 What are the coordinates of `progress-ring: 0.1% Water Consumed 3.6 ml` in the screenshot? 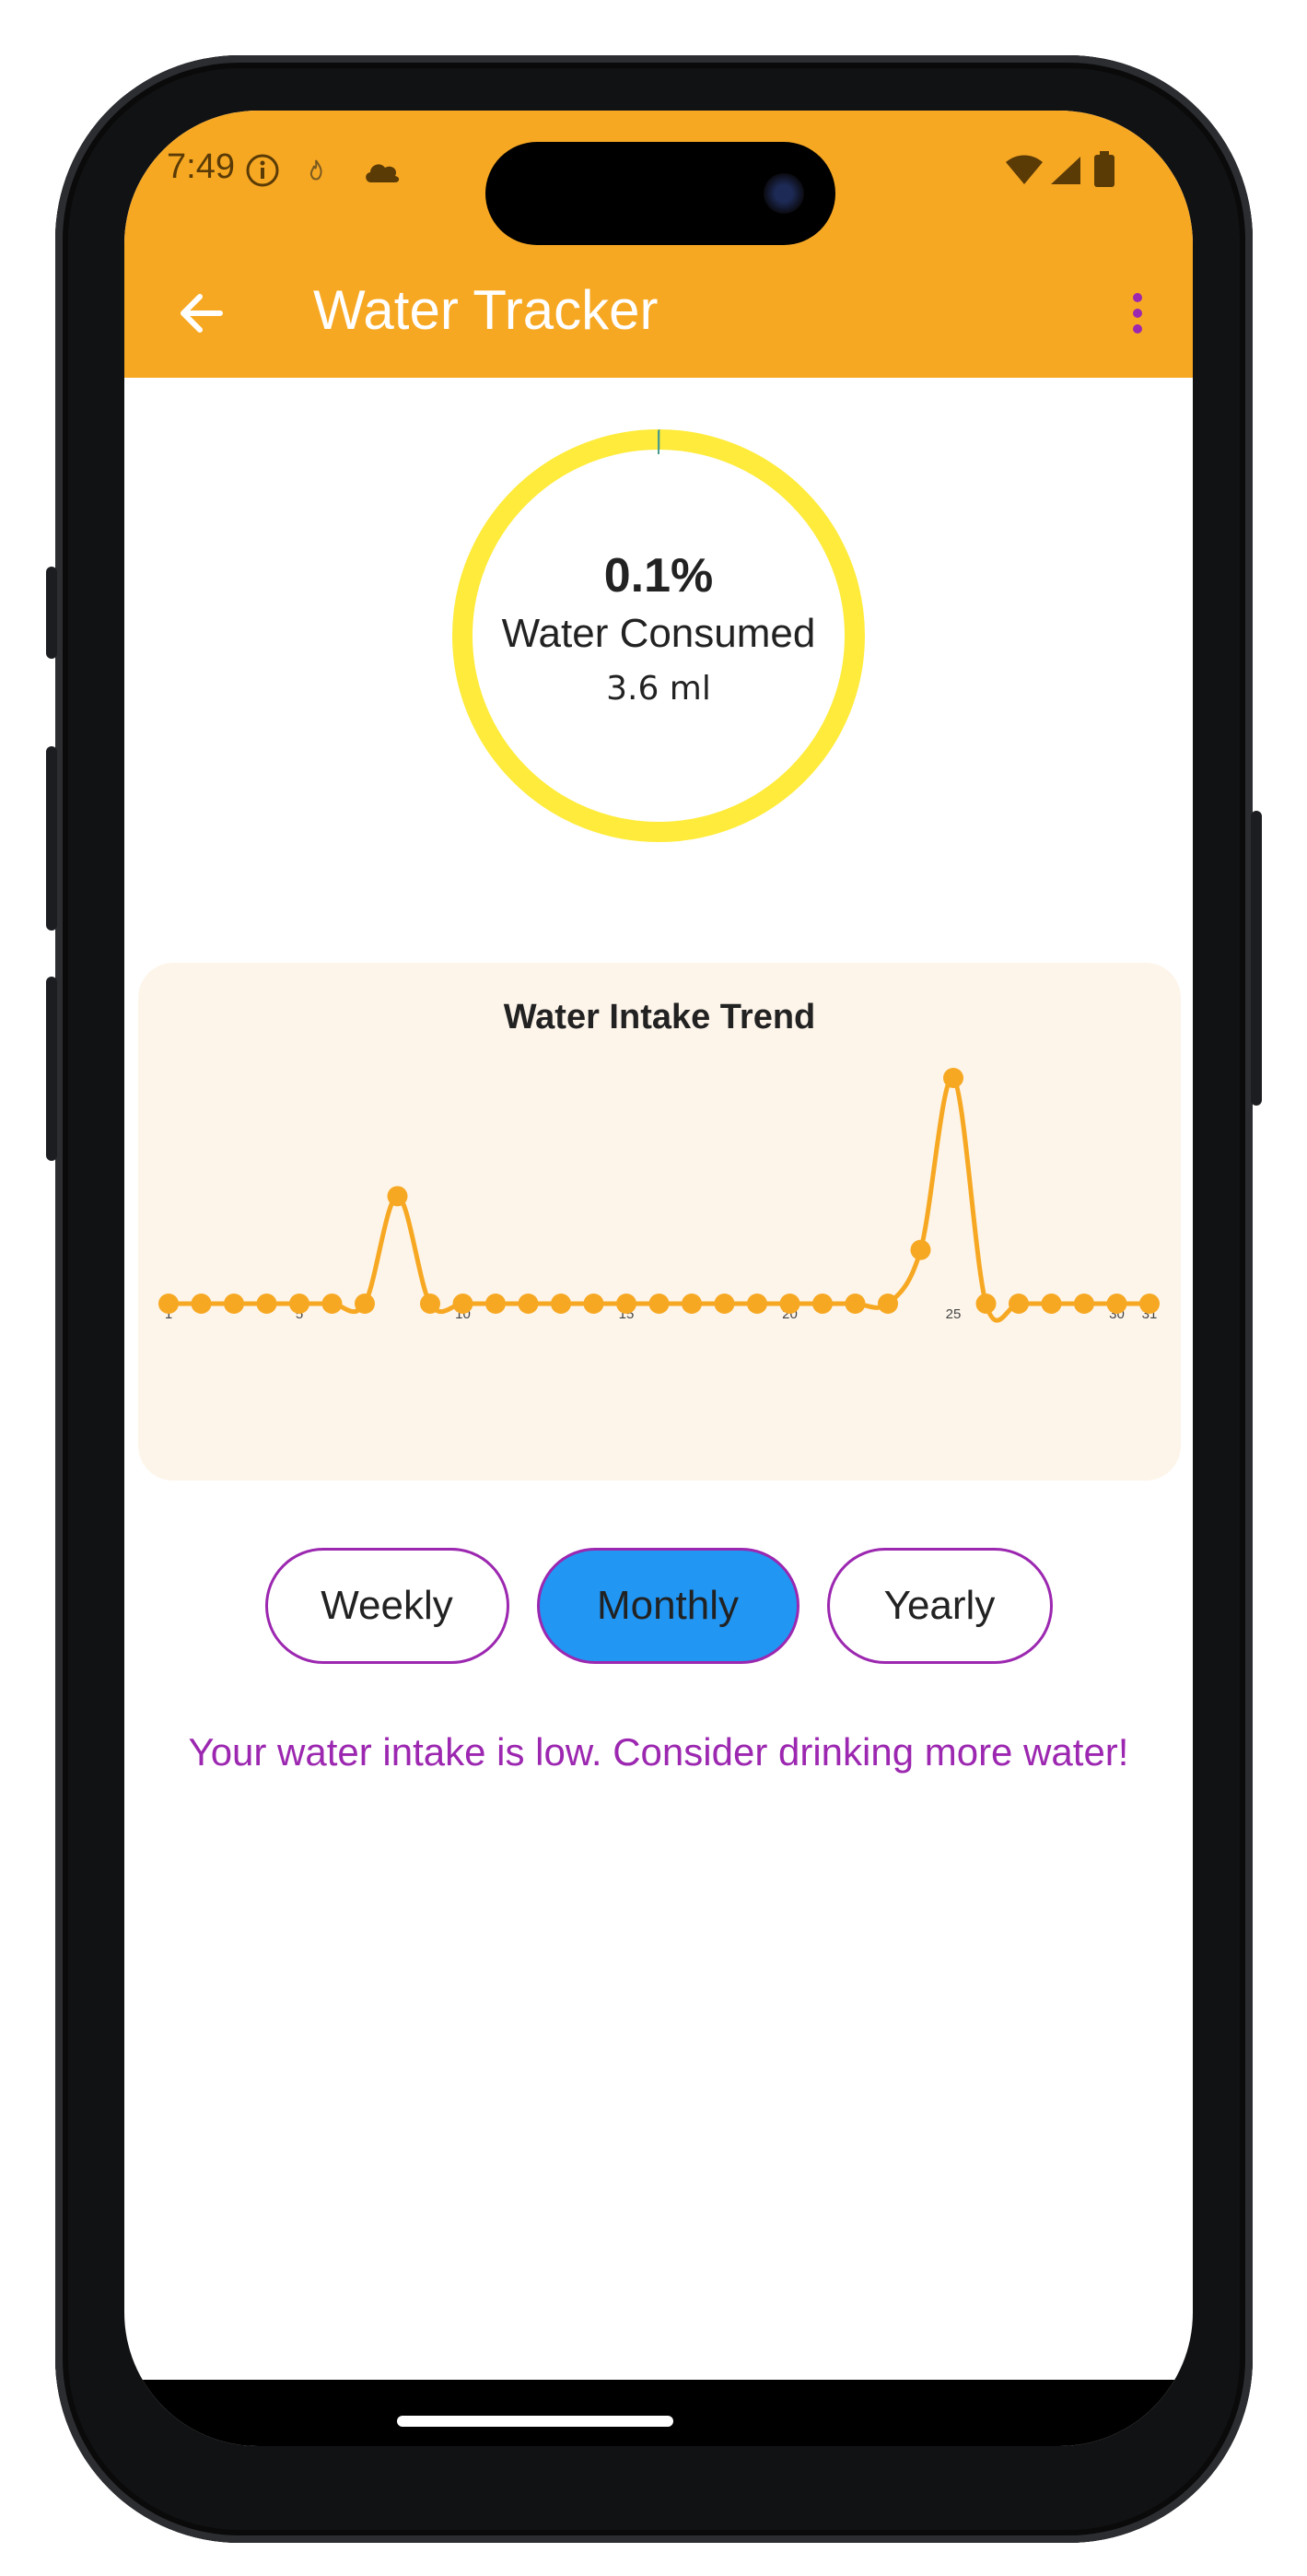 It's located at (659, 635).